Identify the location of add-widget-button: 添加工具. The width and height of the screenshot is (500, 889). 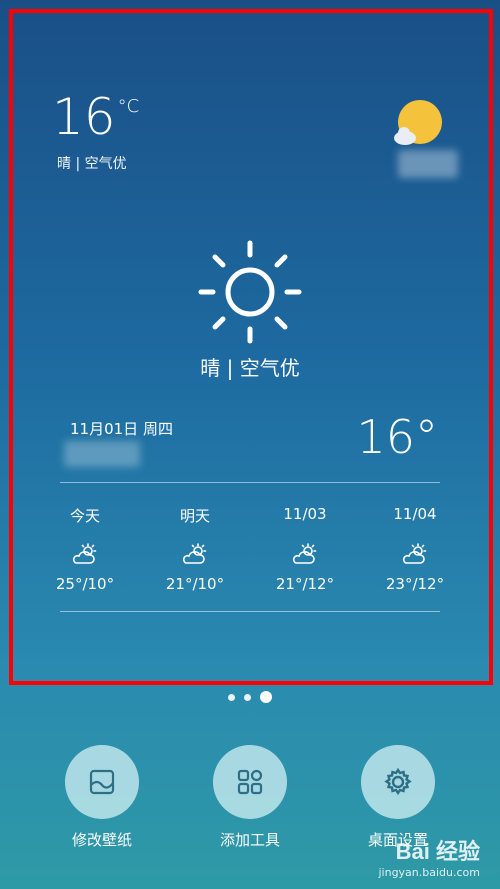
(250, 797).